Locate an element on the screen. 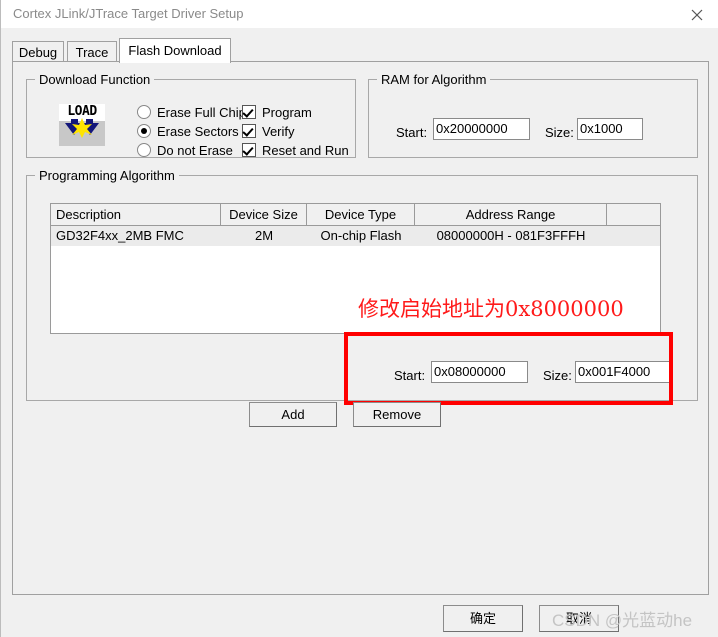  checkbox-verify-indicator is located at coordinates (249, 131).